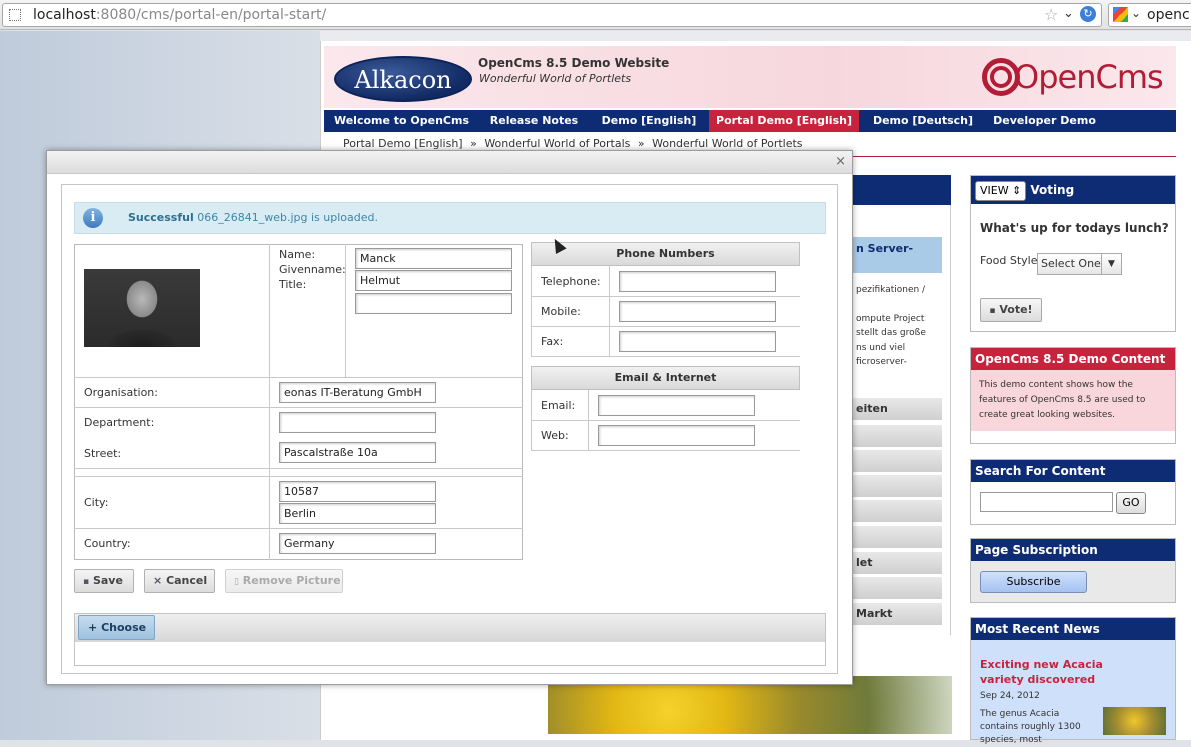 Image resolution: width=1191 pixels, height=747 pixels. Describe the element at coordinates (727, 143) in the screenshot. I see `breadcrumb-item: Wonderful World of Portlets` at that location.